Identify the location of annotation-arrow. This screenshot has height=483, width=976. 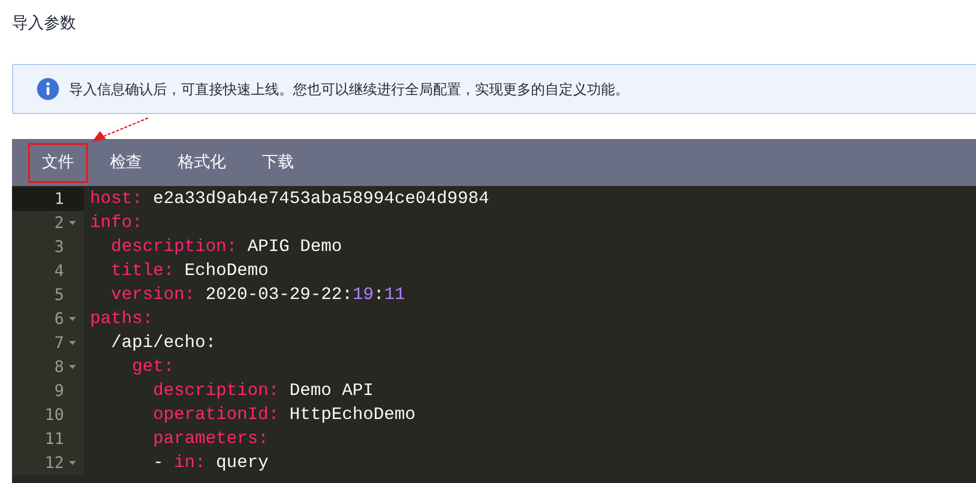
(120, 130).